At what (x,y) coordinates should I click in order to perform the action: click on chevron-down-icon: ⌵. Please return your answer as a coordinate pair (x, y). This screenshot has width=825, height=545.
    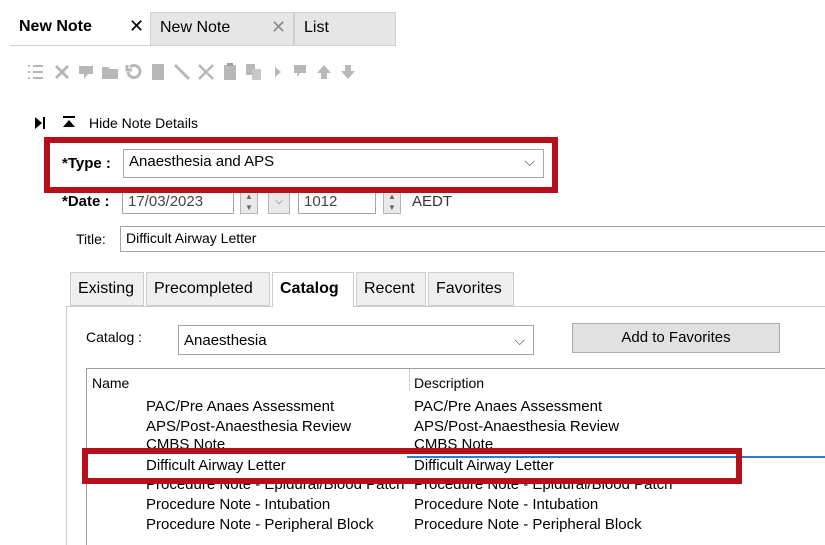
    Looking at the image, I should click on (519, 340).